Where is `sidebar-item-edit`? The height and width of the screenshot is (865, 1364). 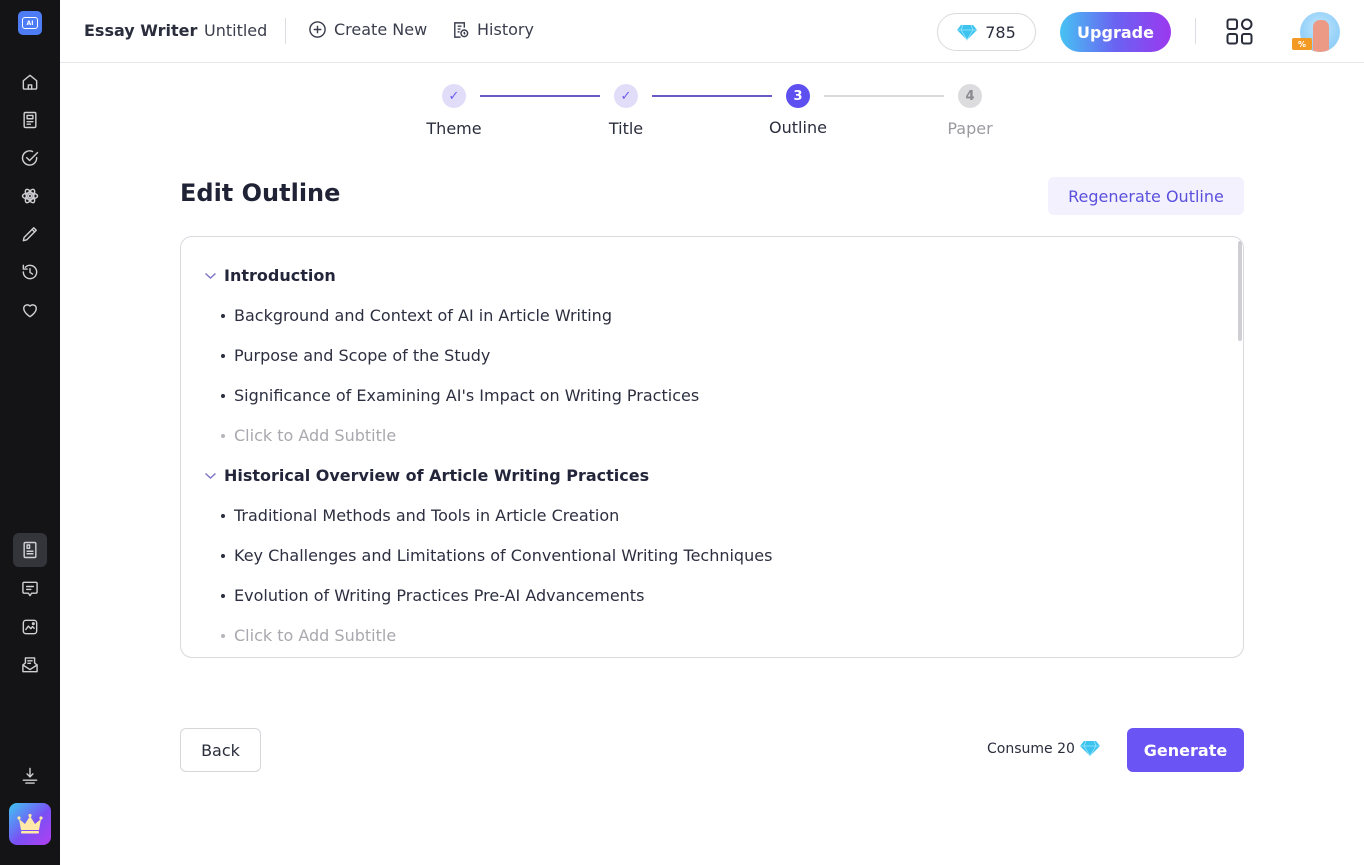 sidebar-item-edit is located at coordinates (30, 234).